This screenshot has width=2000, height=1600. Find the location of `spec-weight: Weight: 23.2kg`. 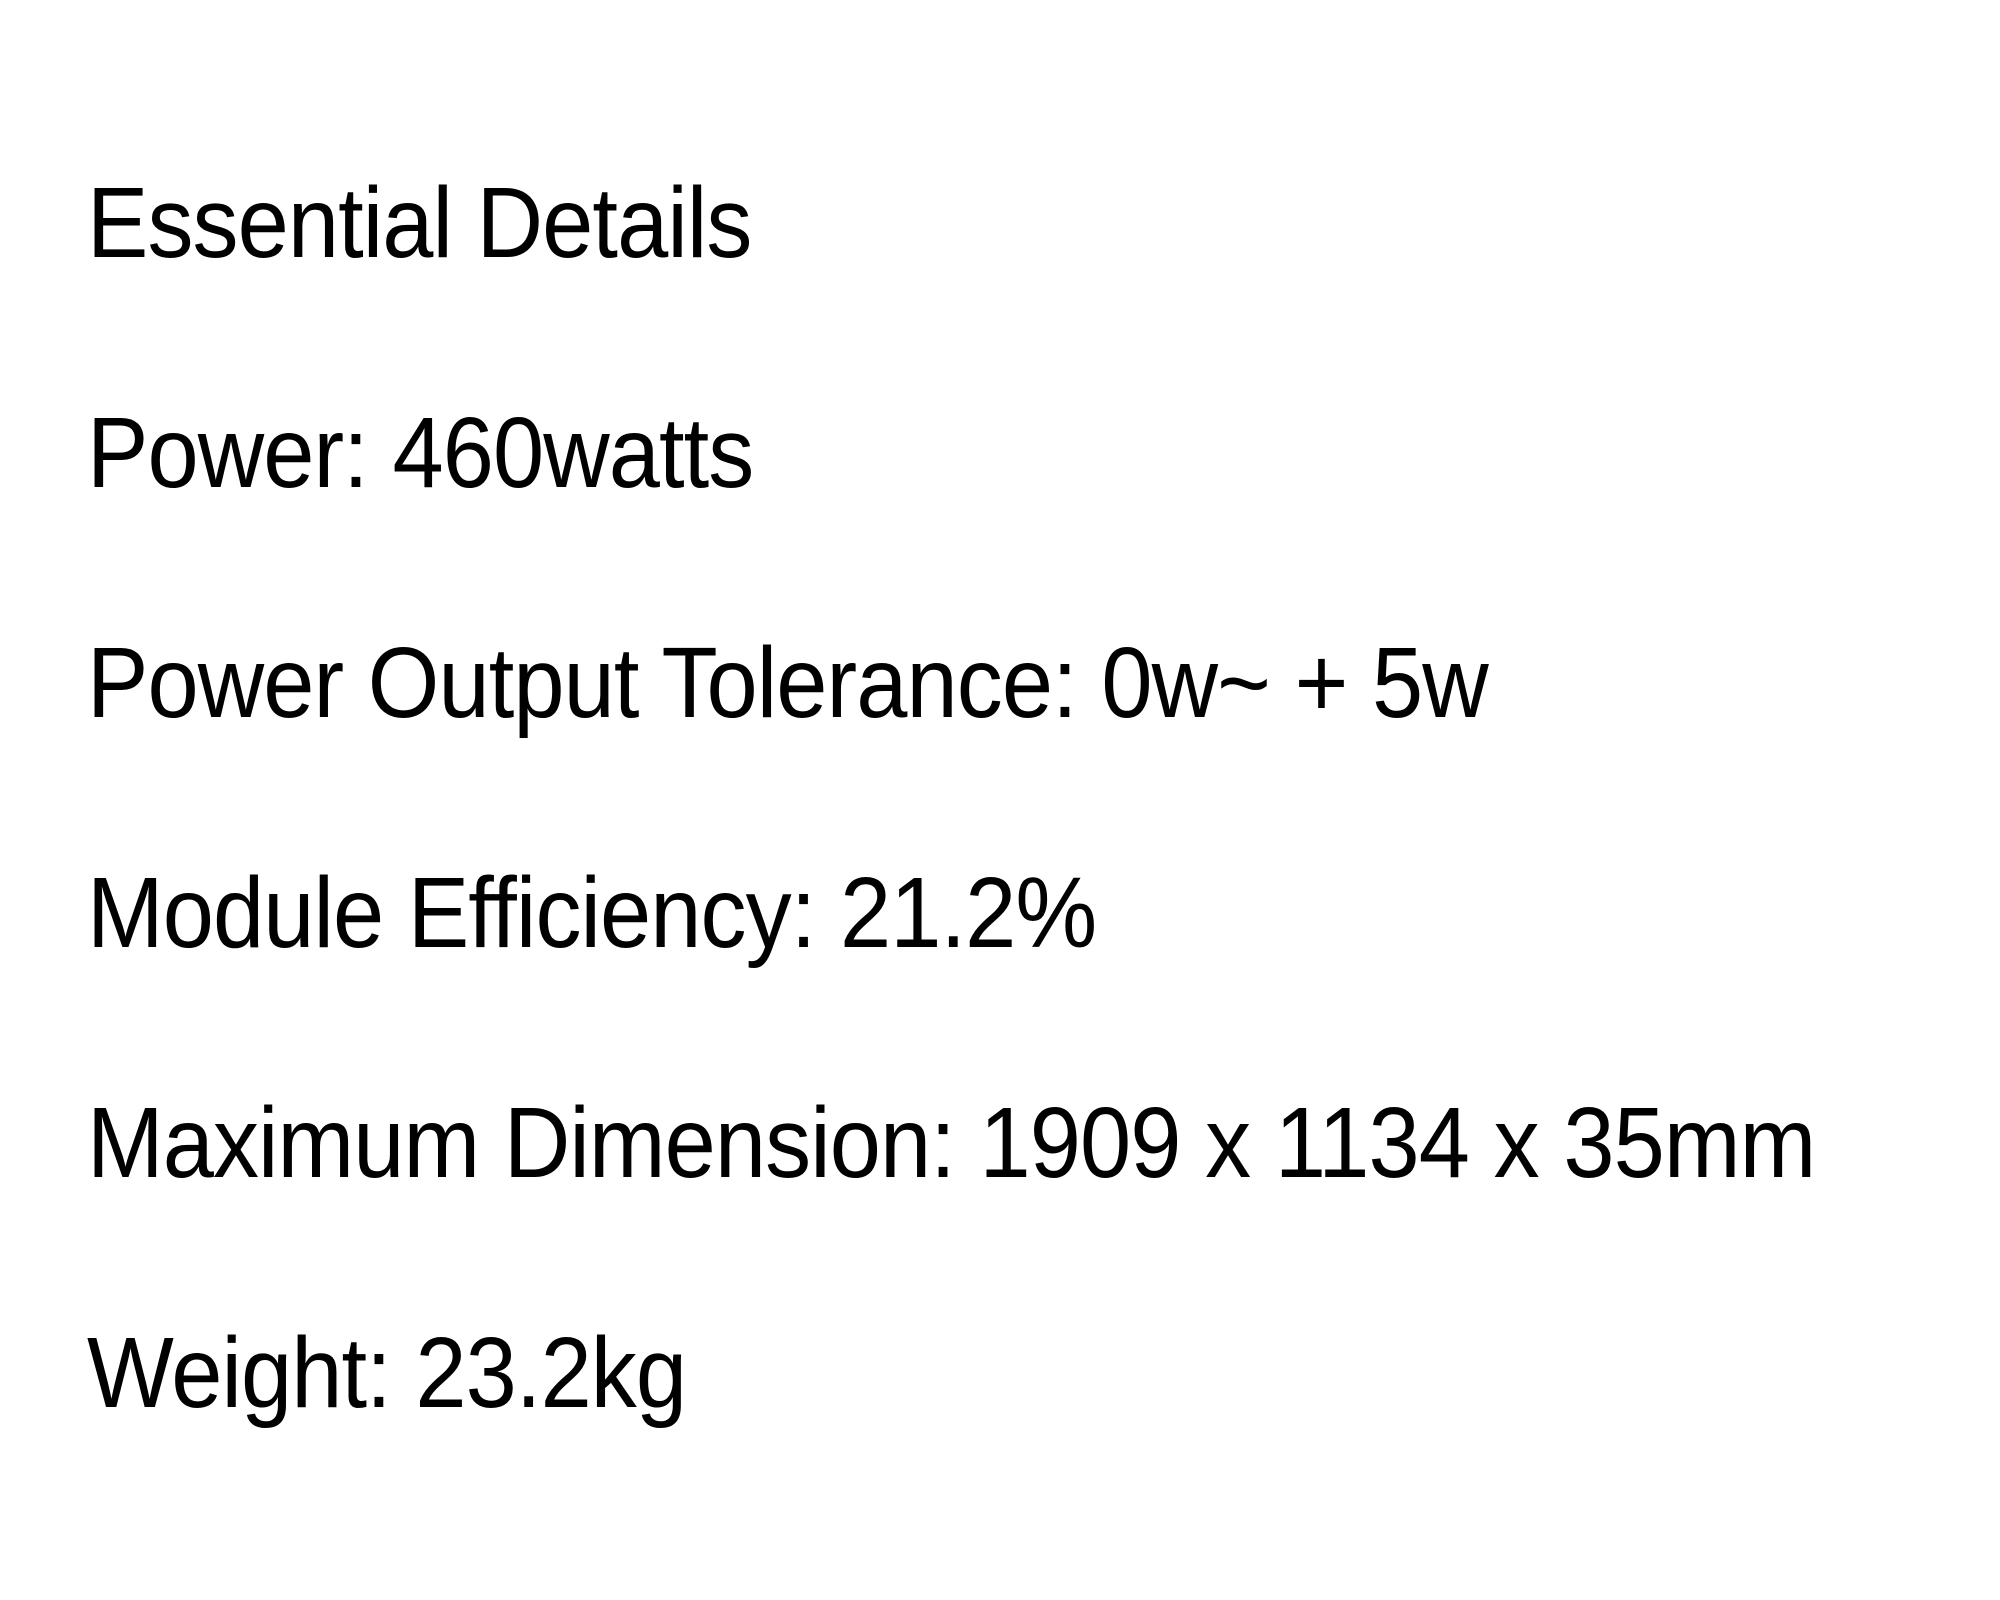

spec-weight: Weight: 23.2kg is located at coordinates (387, 1373).